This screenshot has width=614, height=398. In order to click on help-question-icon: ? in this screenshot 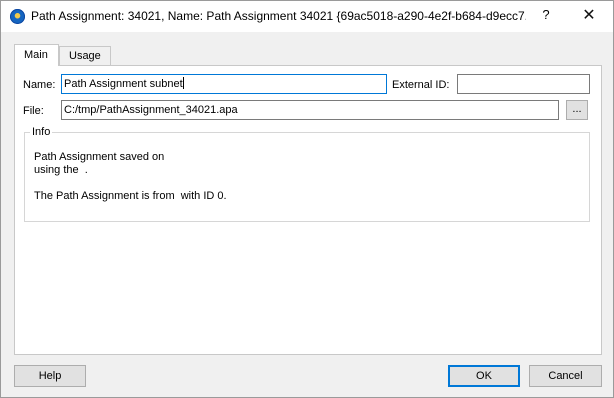, I will do `click(546, 16)`.